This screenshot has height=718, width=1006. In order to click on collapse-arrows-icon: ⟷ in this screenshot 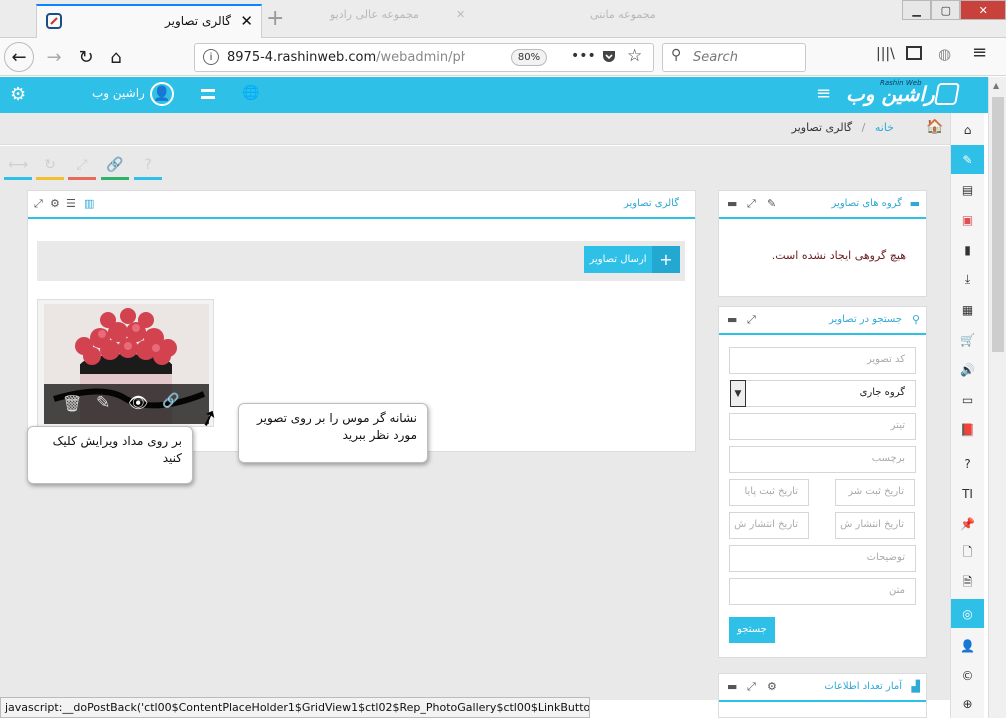, I will do `click(18, 166)`.